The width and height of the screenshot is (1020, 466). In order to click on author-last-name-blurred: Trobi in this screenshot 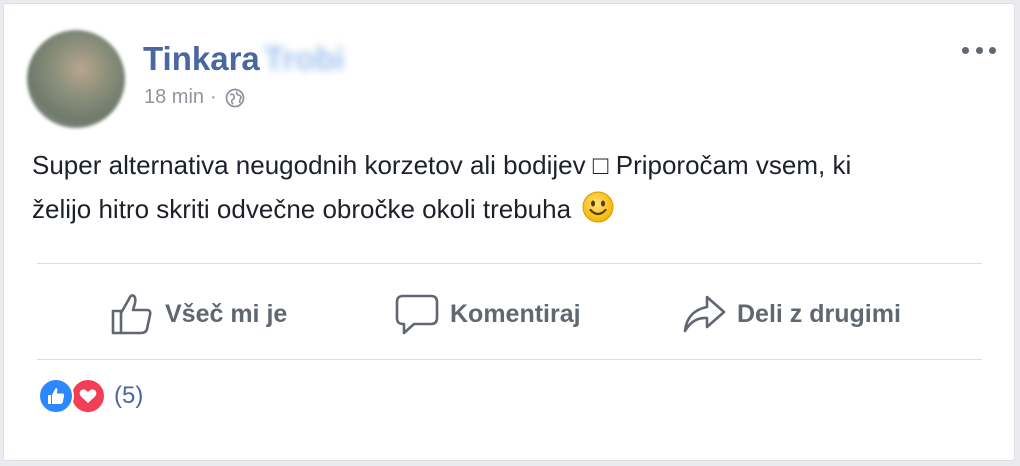, I will do `click(304, 59)`.